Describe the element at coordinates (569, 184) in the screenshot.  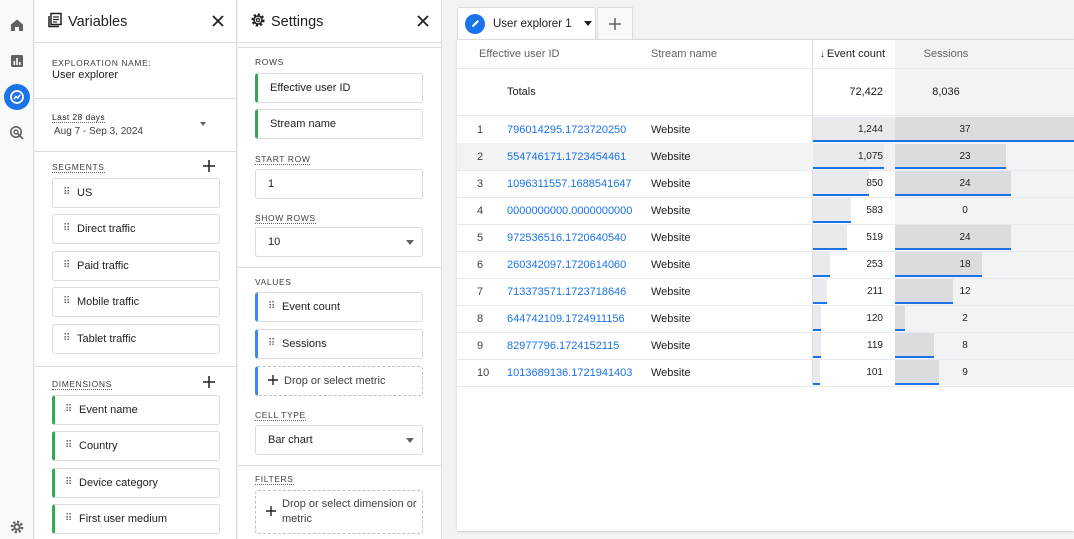
I see `user-id-link: 1096311557.1688541647` at that location.